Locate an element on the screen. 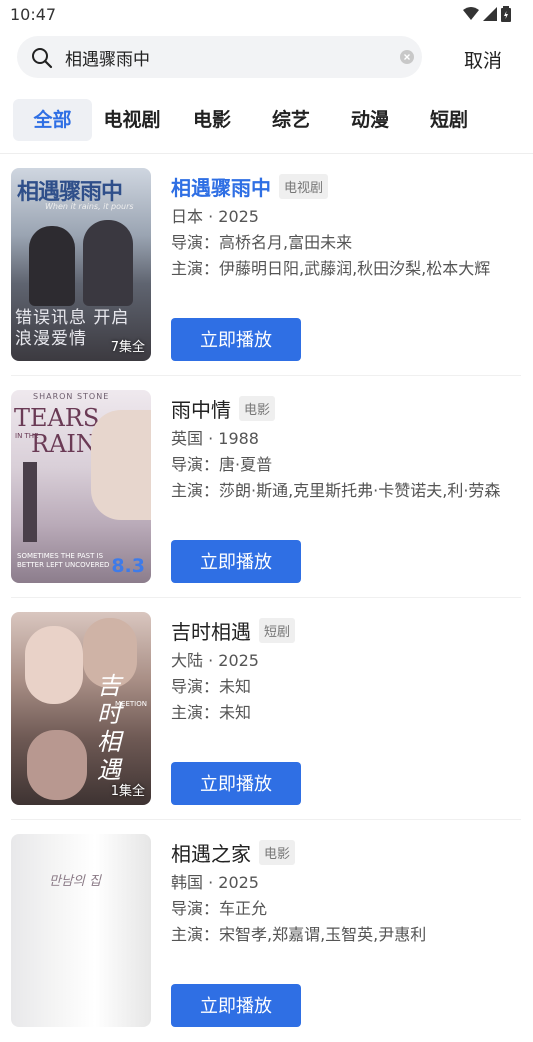 This screenshot has width=533, height=1042. search-icon is located at coordinates (42, 58).